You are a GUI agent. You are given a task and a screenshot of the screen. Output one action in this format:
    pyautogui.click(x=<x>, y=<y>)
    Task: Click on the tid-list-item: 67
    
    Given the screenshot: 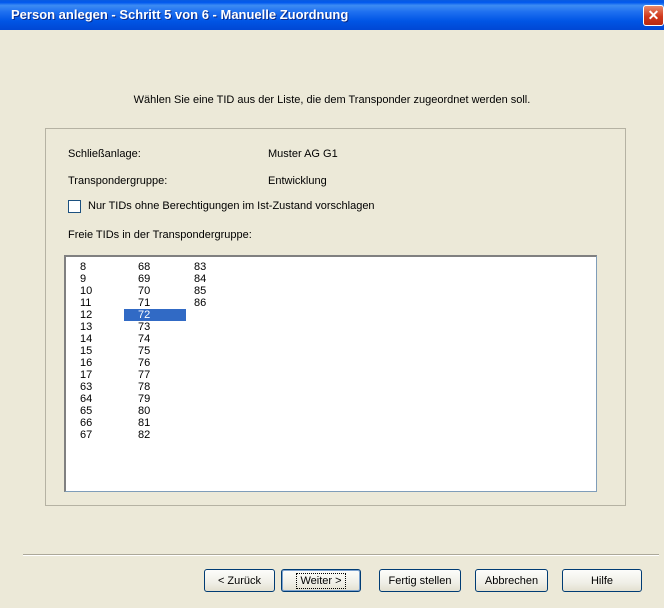 What is the action you would take?
    pyautogui.click(x=86, y=435)
    